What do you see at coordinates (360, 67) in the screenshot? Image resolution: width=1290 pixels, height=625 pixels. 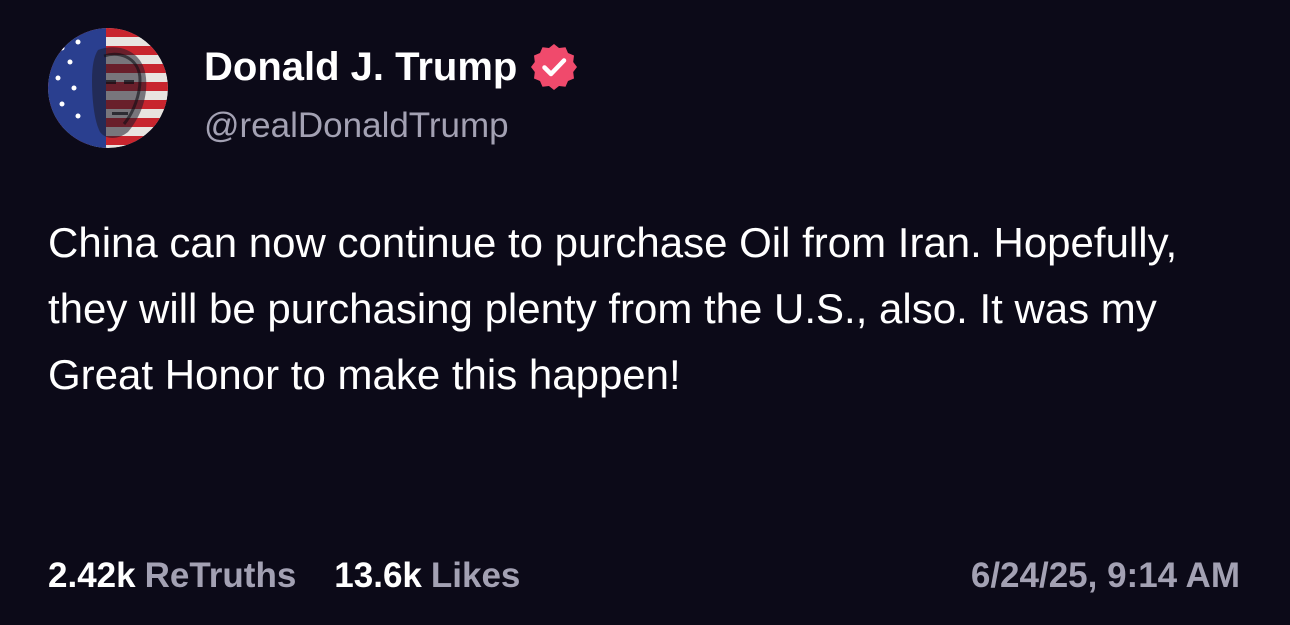 I see `author-display-name: Donald J. Trump` at bounding box center [360, 67].